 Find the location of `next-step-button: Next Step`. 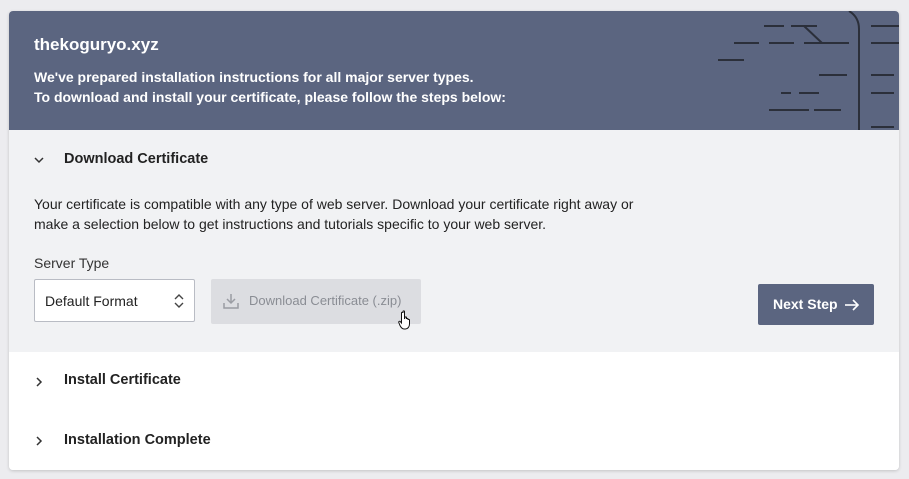

next-step-button: Next Step is located at coordinates (816, 304).